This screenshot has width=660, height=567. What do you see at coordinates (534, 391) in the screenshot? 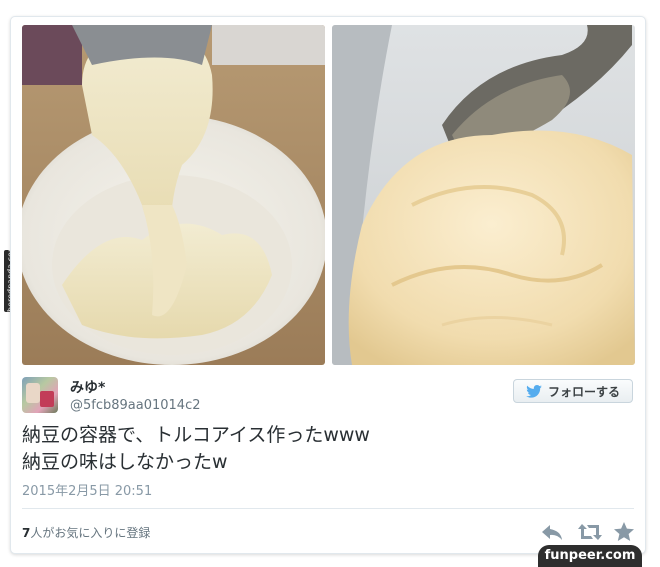
I see `twitter-bird-icon` at bounding box center [534, 391].